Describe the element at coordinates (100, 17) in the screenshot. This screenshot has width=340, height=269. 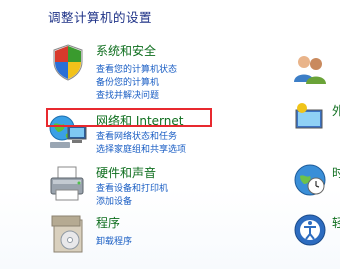
I see `page-title: 调整计算机的设置` at that location.